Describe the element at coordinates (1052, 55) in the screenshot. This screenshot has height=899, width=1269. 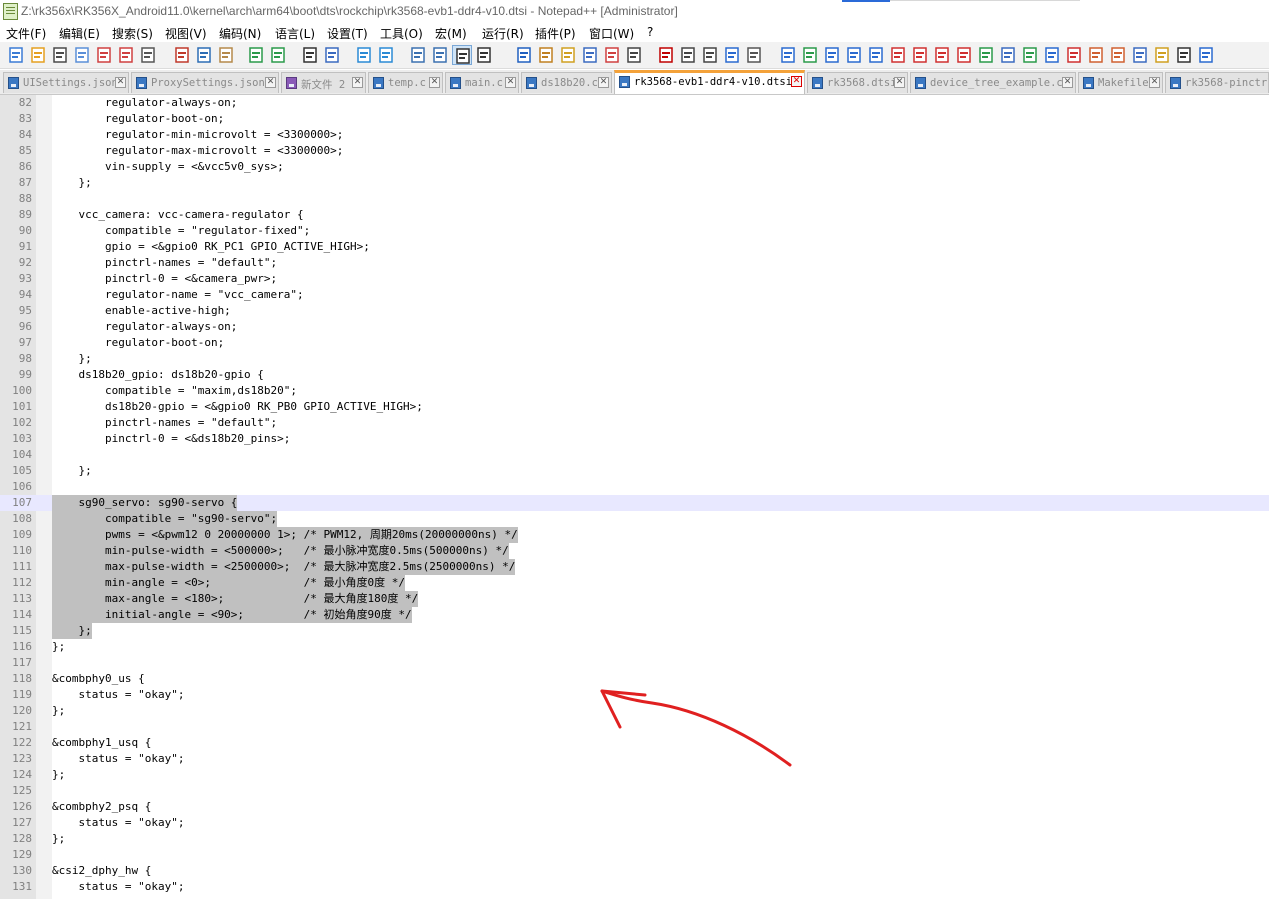
I see `plugin-m-icon` at that location.